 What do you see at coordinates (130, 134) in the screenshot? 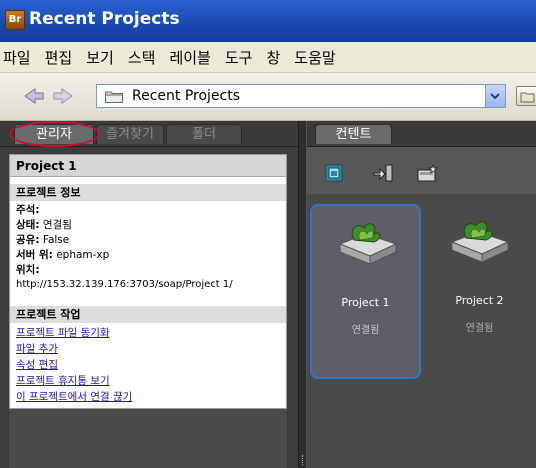
I see `tab-favorites: 즐겨찾기` at bounding box center [130, 134].